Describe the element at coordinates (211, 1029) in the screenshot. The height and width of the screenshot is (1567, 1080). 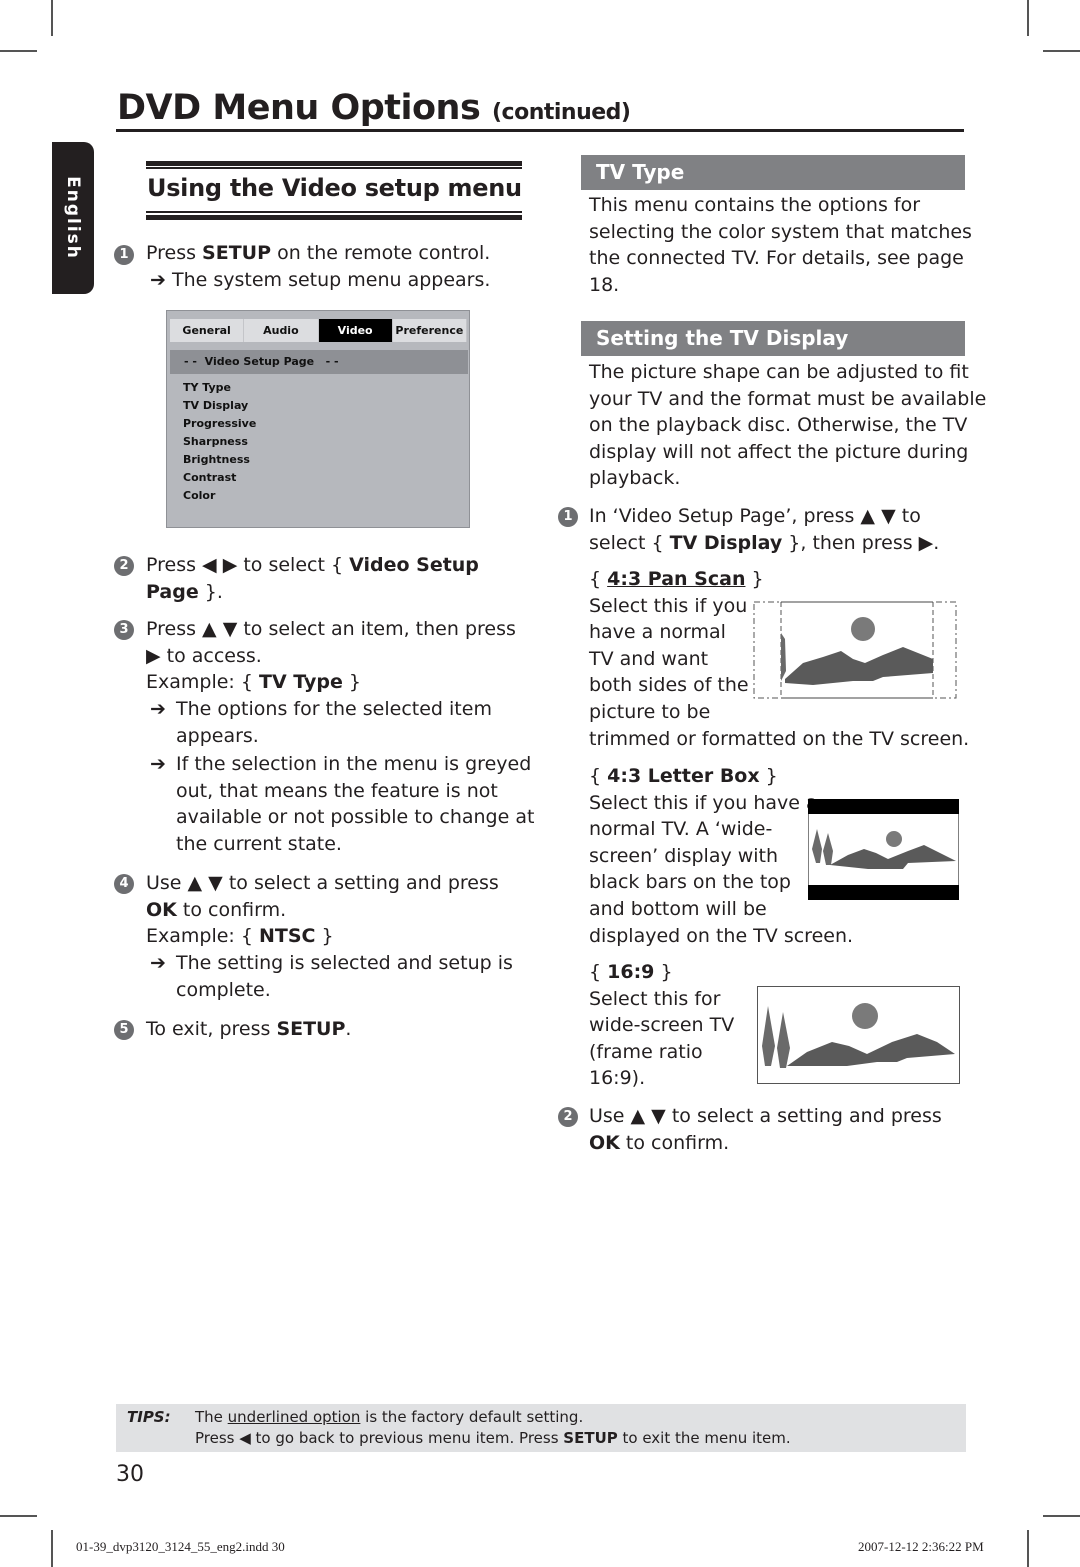
I see `text: To exit, press` at that location.